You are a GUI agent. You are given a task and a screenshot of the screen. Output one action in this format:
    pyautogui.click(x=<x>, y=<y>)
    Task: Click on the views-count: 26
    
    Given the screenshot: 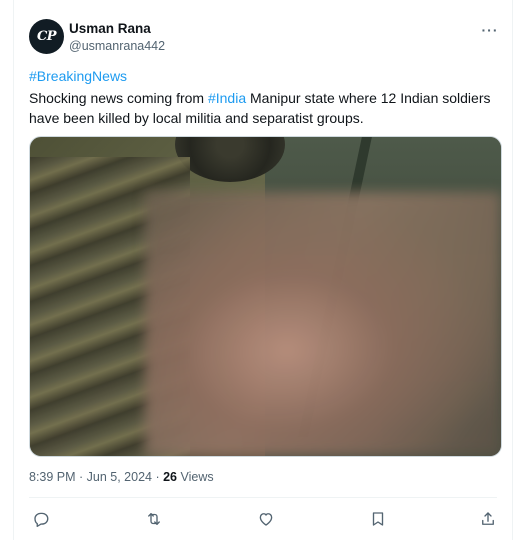 What is the action you would take?
    pyautogui.click(x=170, y=477)
    